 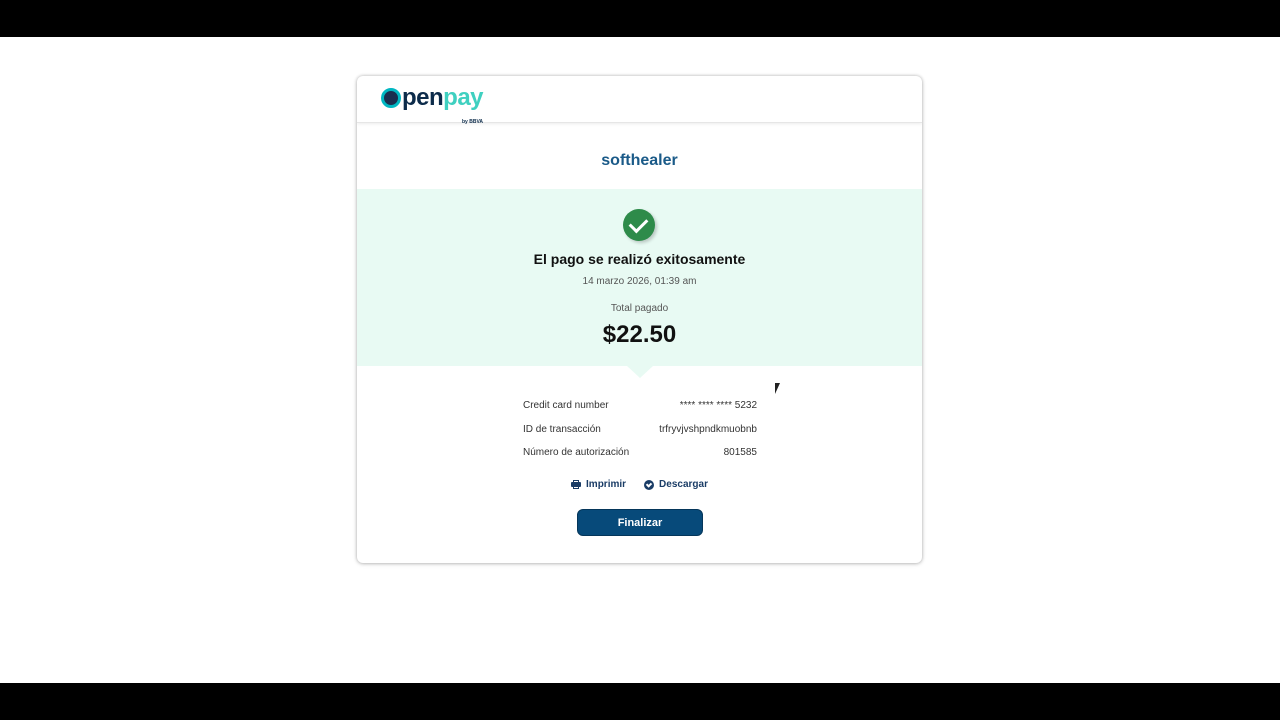 I want to click on detail-row-transaction-id: ID de transacción trfryvjvshpndkmuobnb, so click(x=640, y=430).